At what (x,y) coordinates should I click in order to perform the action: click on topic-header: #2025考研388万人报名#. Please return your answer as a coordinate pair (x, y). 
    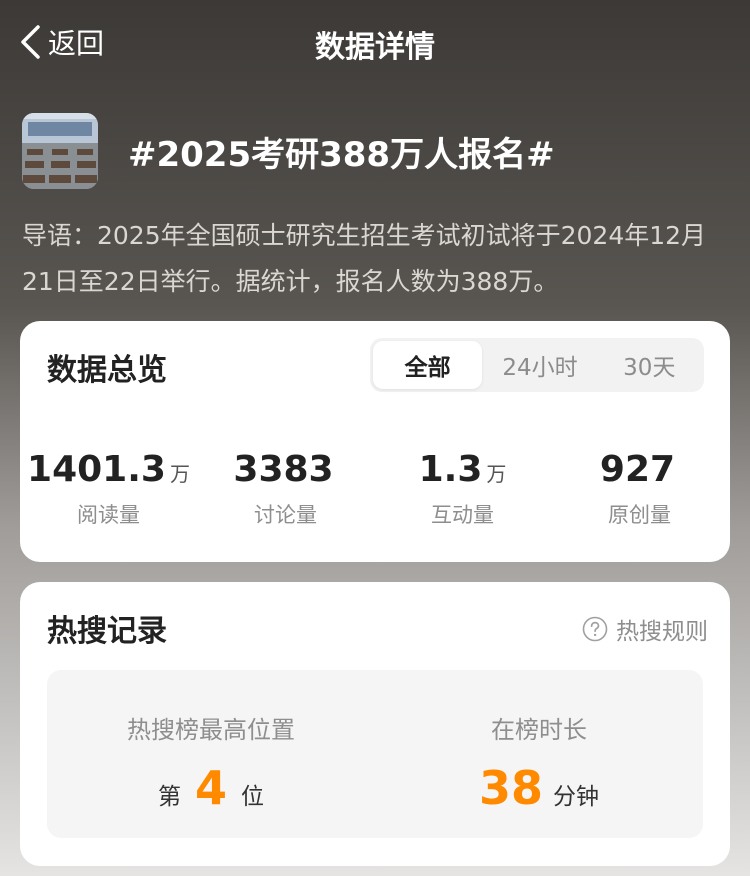
    Looking at the image, I should click on (288, 151).